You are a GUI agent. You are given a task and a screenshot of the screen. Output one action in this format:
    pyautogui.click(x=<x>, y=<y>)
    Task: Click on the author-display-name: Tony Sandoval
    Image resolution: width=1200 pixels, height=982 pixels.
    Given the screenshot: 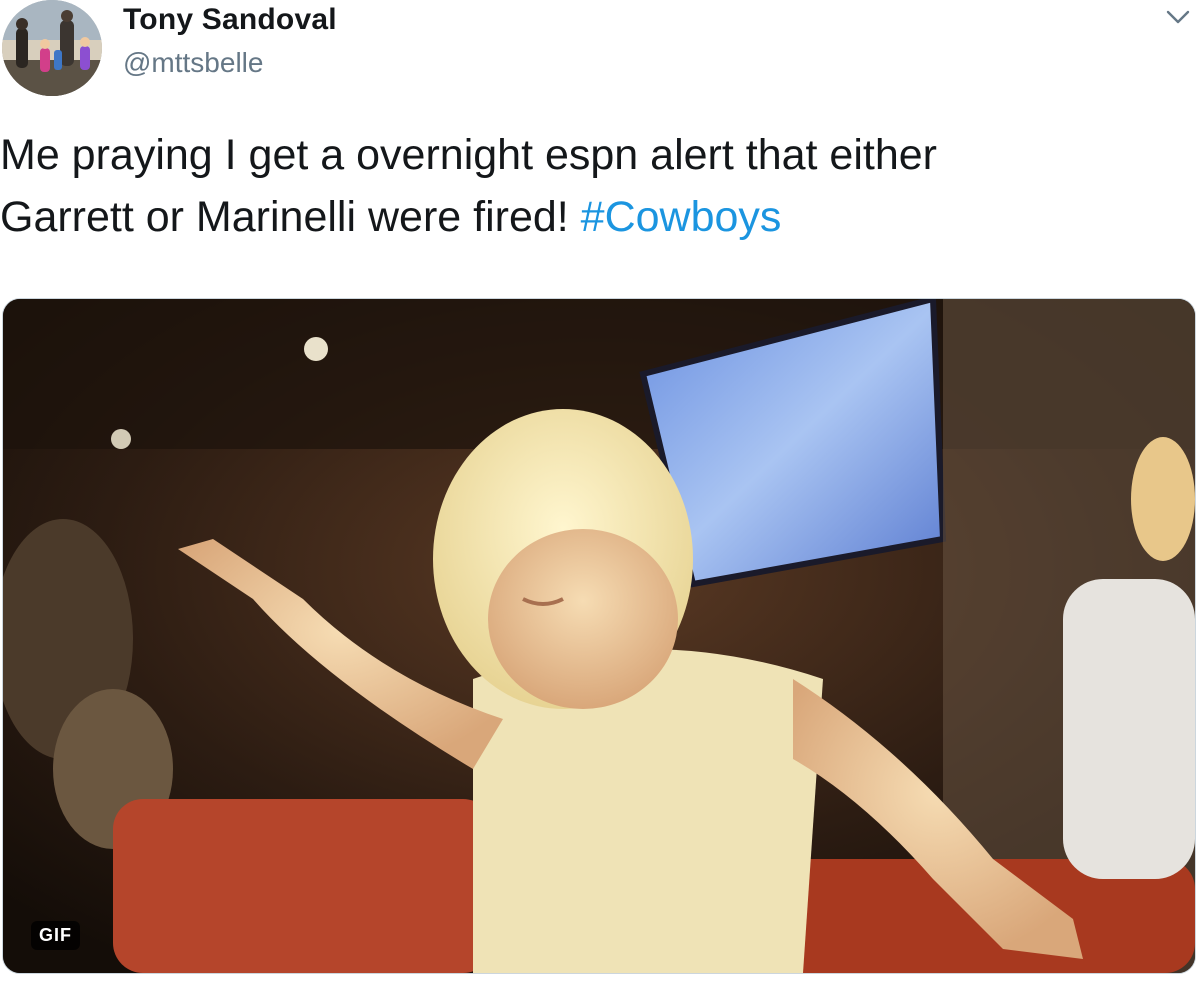 What is the action you would take?
    pyautogui.click(x=230, y=20)
    